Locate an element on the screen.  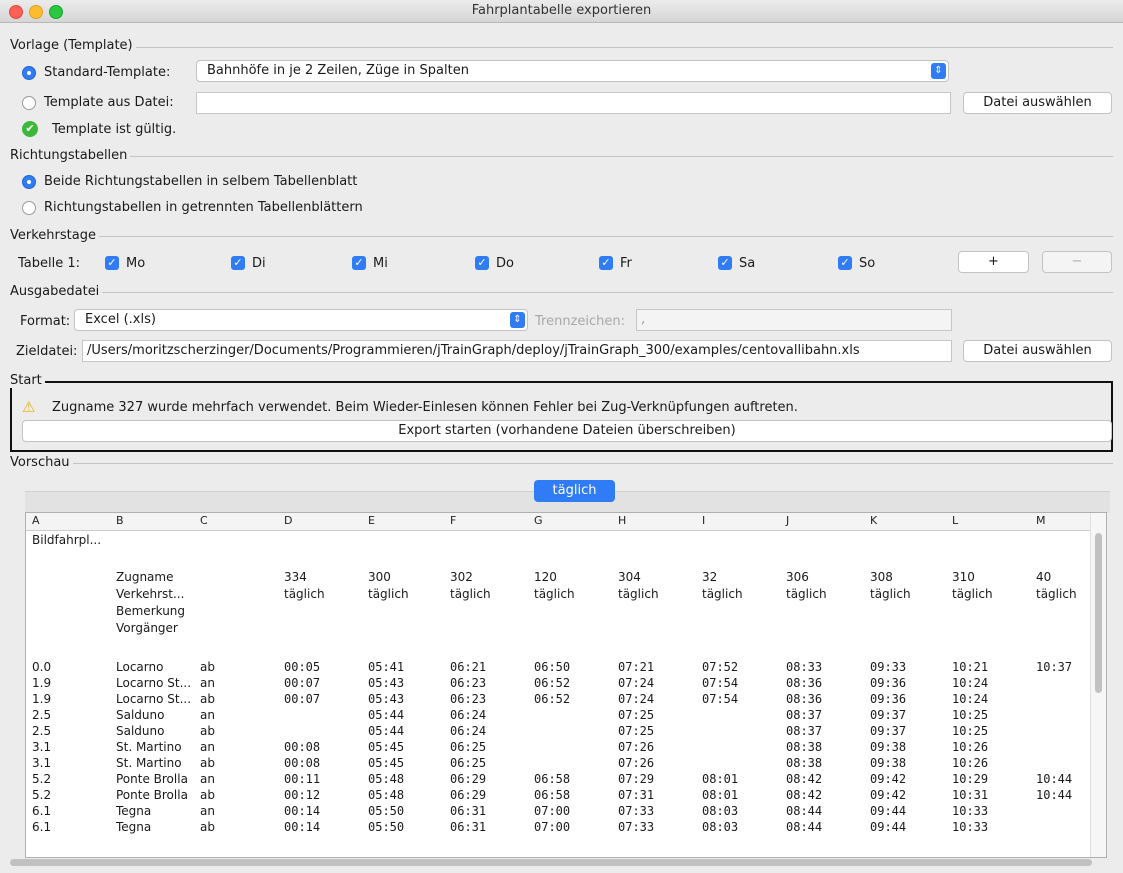
file-template-label: Template aus Datei: is located at coordinates (109, 102).